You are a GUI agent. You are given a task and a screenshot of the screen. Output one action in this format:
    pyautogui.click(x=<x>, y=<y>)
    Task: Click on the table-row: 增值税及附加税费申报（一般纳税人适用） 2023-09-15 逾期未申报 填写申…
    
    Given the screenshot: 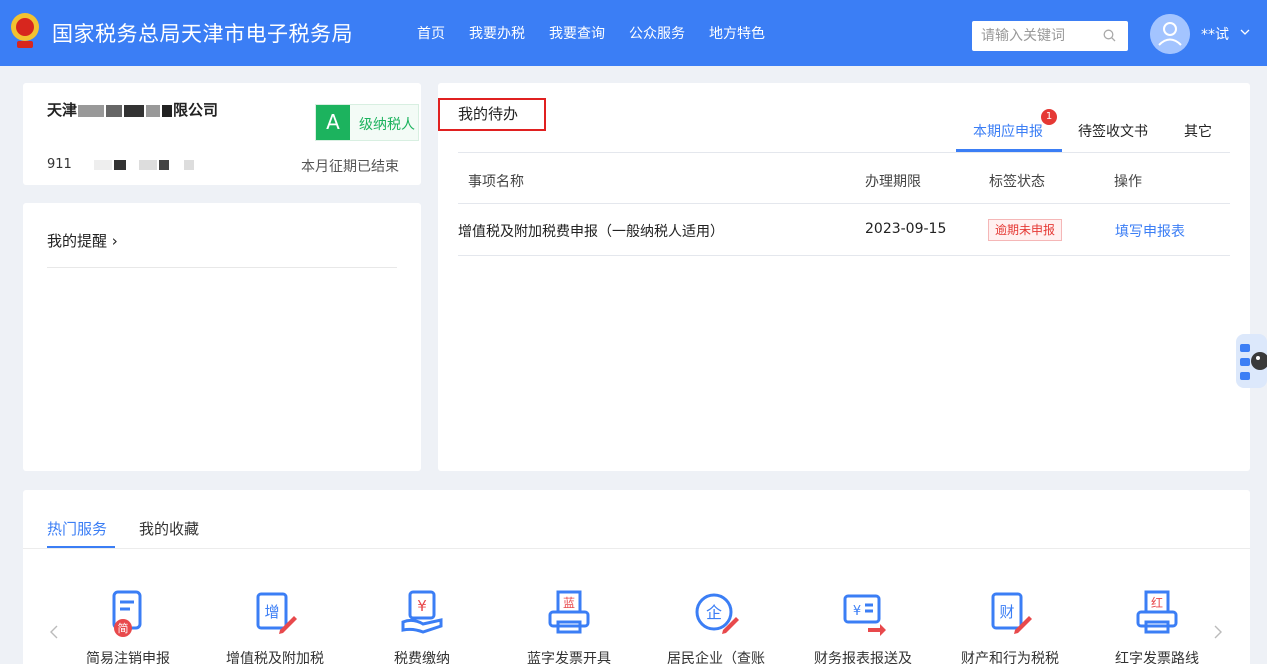 What is the action you would take?
    pyautogui.click(x=844, y=230)
    